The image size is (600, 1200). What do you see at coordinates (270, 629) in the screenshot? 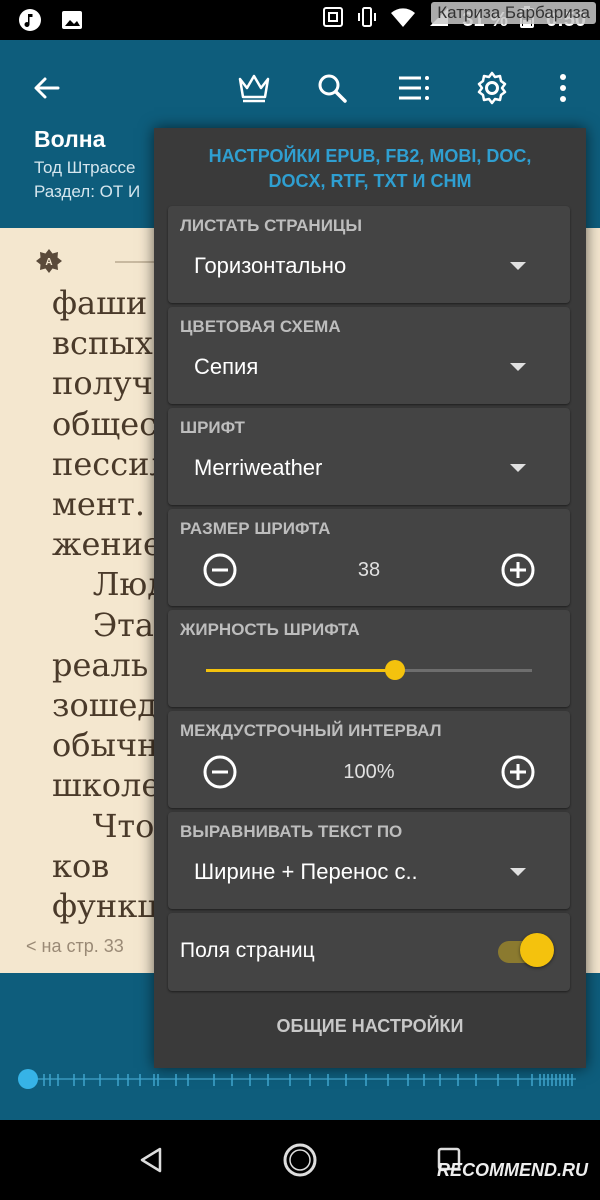
I see `font-weight-label: ЖИРНОСТЬ ШРИФТА` at bounding box center [270, 629].